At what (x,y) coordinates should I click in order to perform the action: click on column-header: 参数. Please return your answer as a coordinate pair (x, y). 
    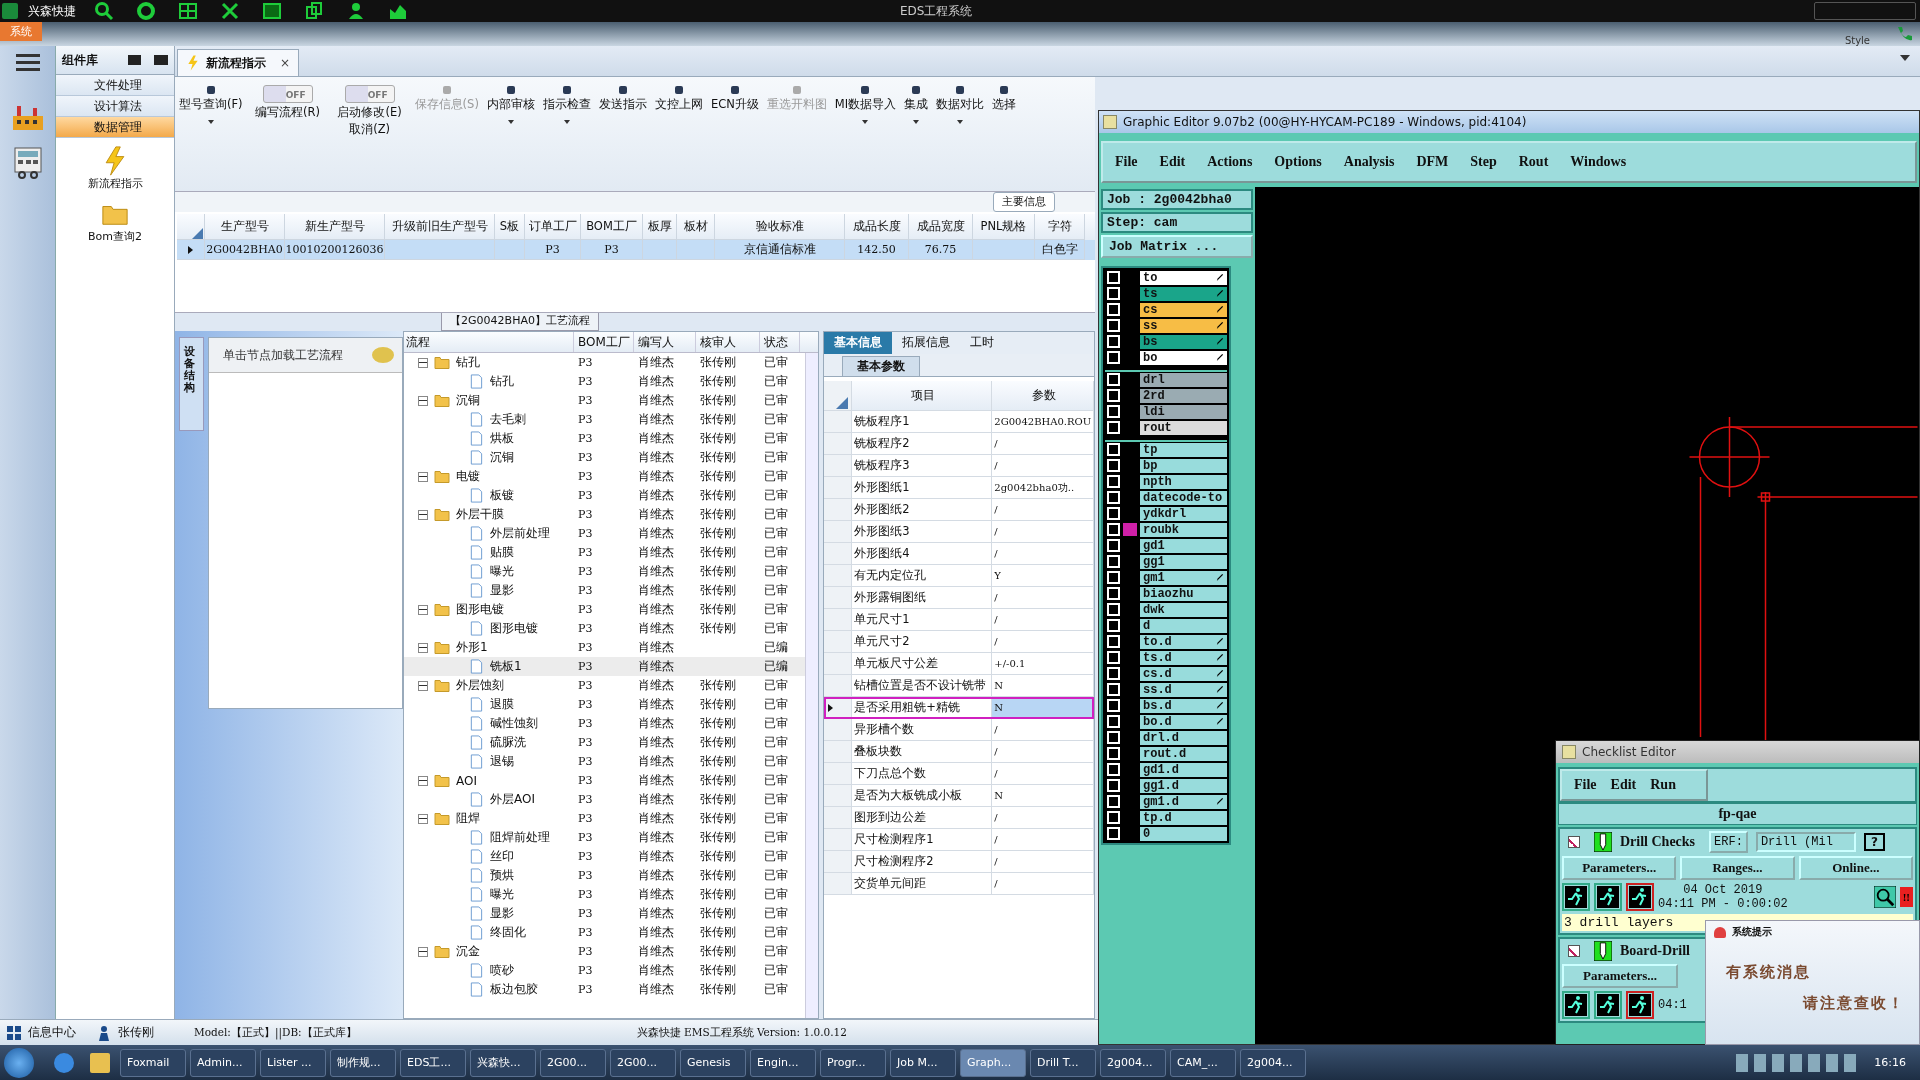
    Looking at the image, I should click on (1043, 396).